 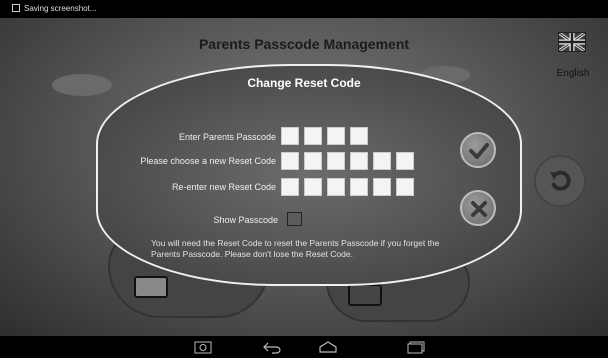 I want to click on navigation-bar, so click(x=304, y=347).